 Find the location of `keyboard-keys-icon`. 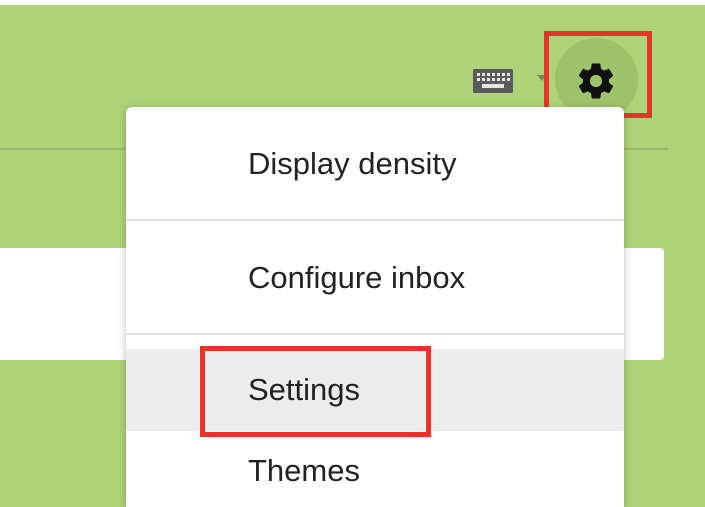

keyboard-keys-icon is located at coordinates (493, 81).